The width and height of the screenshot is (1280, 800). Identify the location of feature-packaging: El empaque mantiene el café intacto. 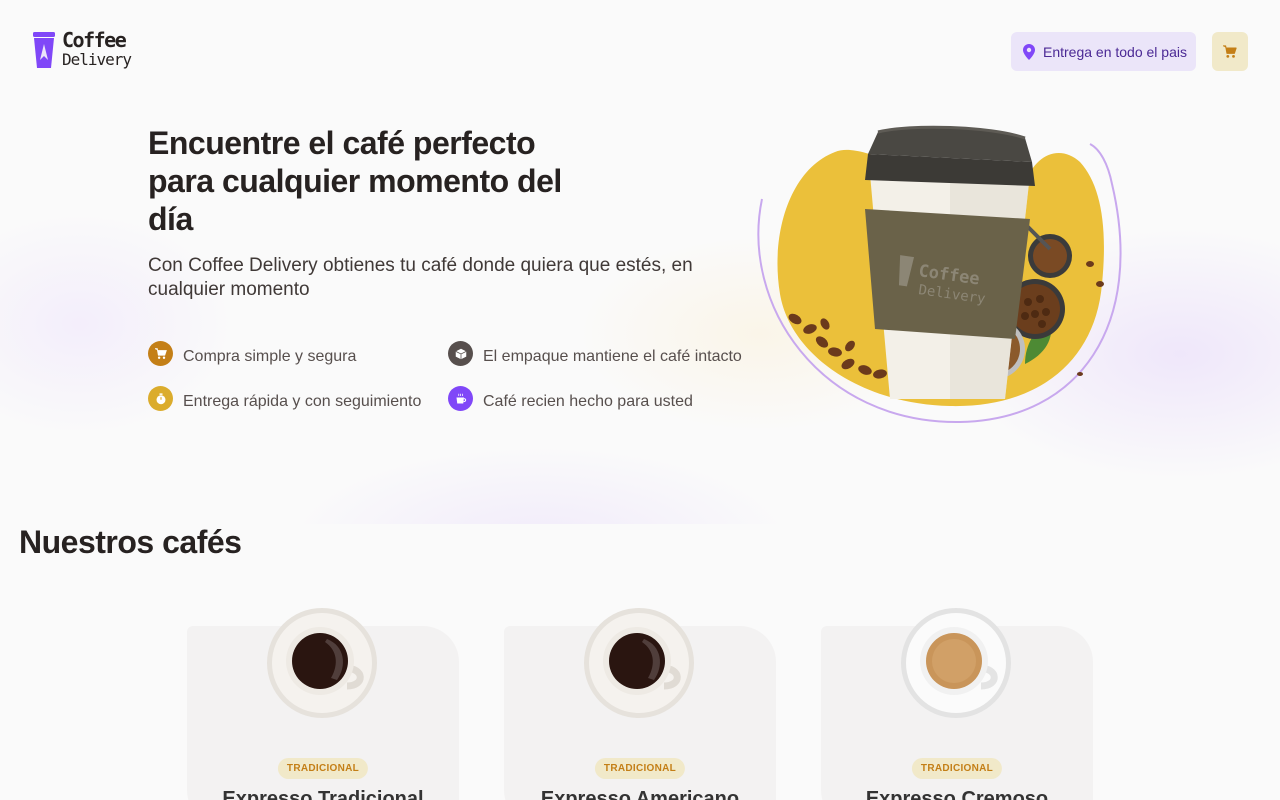
(595, 353).